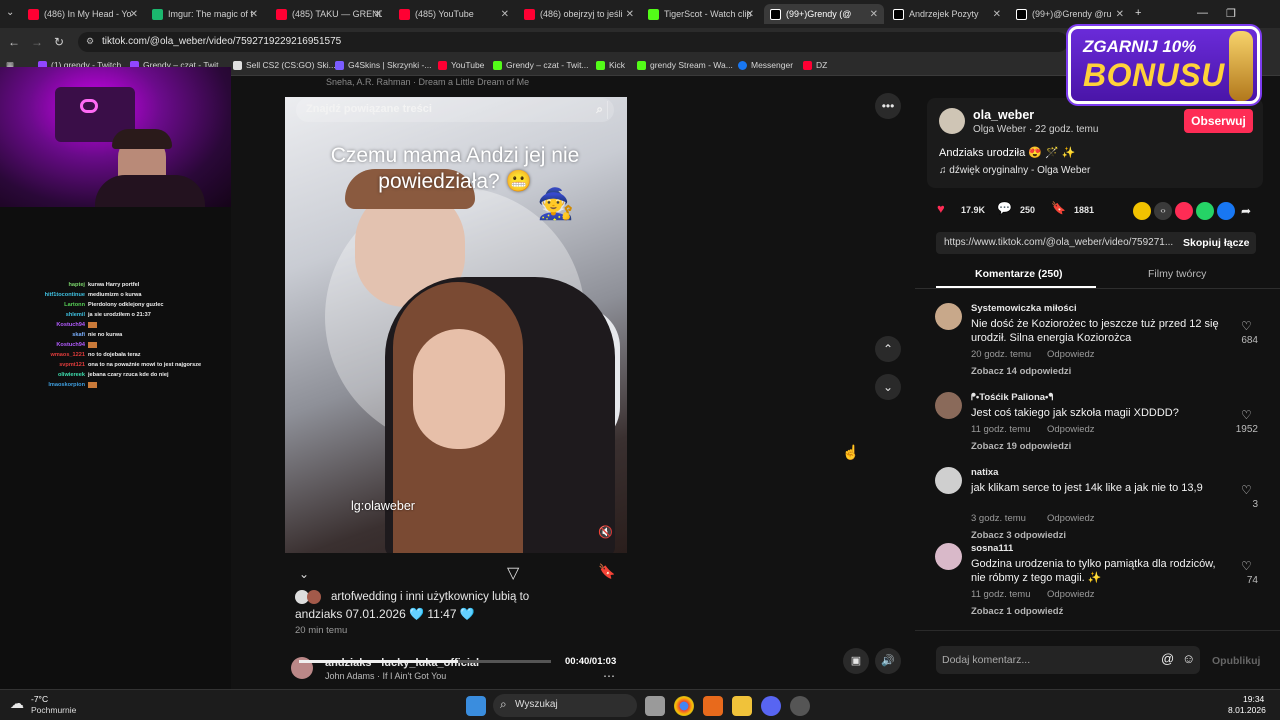 The height and width of the screenshot is (720, 1280). I want to click on chrome-icon, so click(684, 706).